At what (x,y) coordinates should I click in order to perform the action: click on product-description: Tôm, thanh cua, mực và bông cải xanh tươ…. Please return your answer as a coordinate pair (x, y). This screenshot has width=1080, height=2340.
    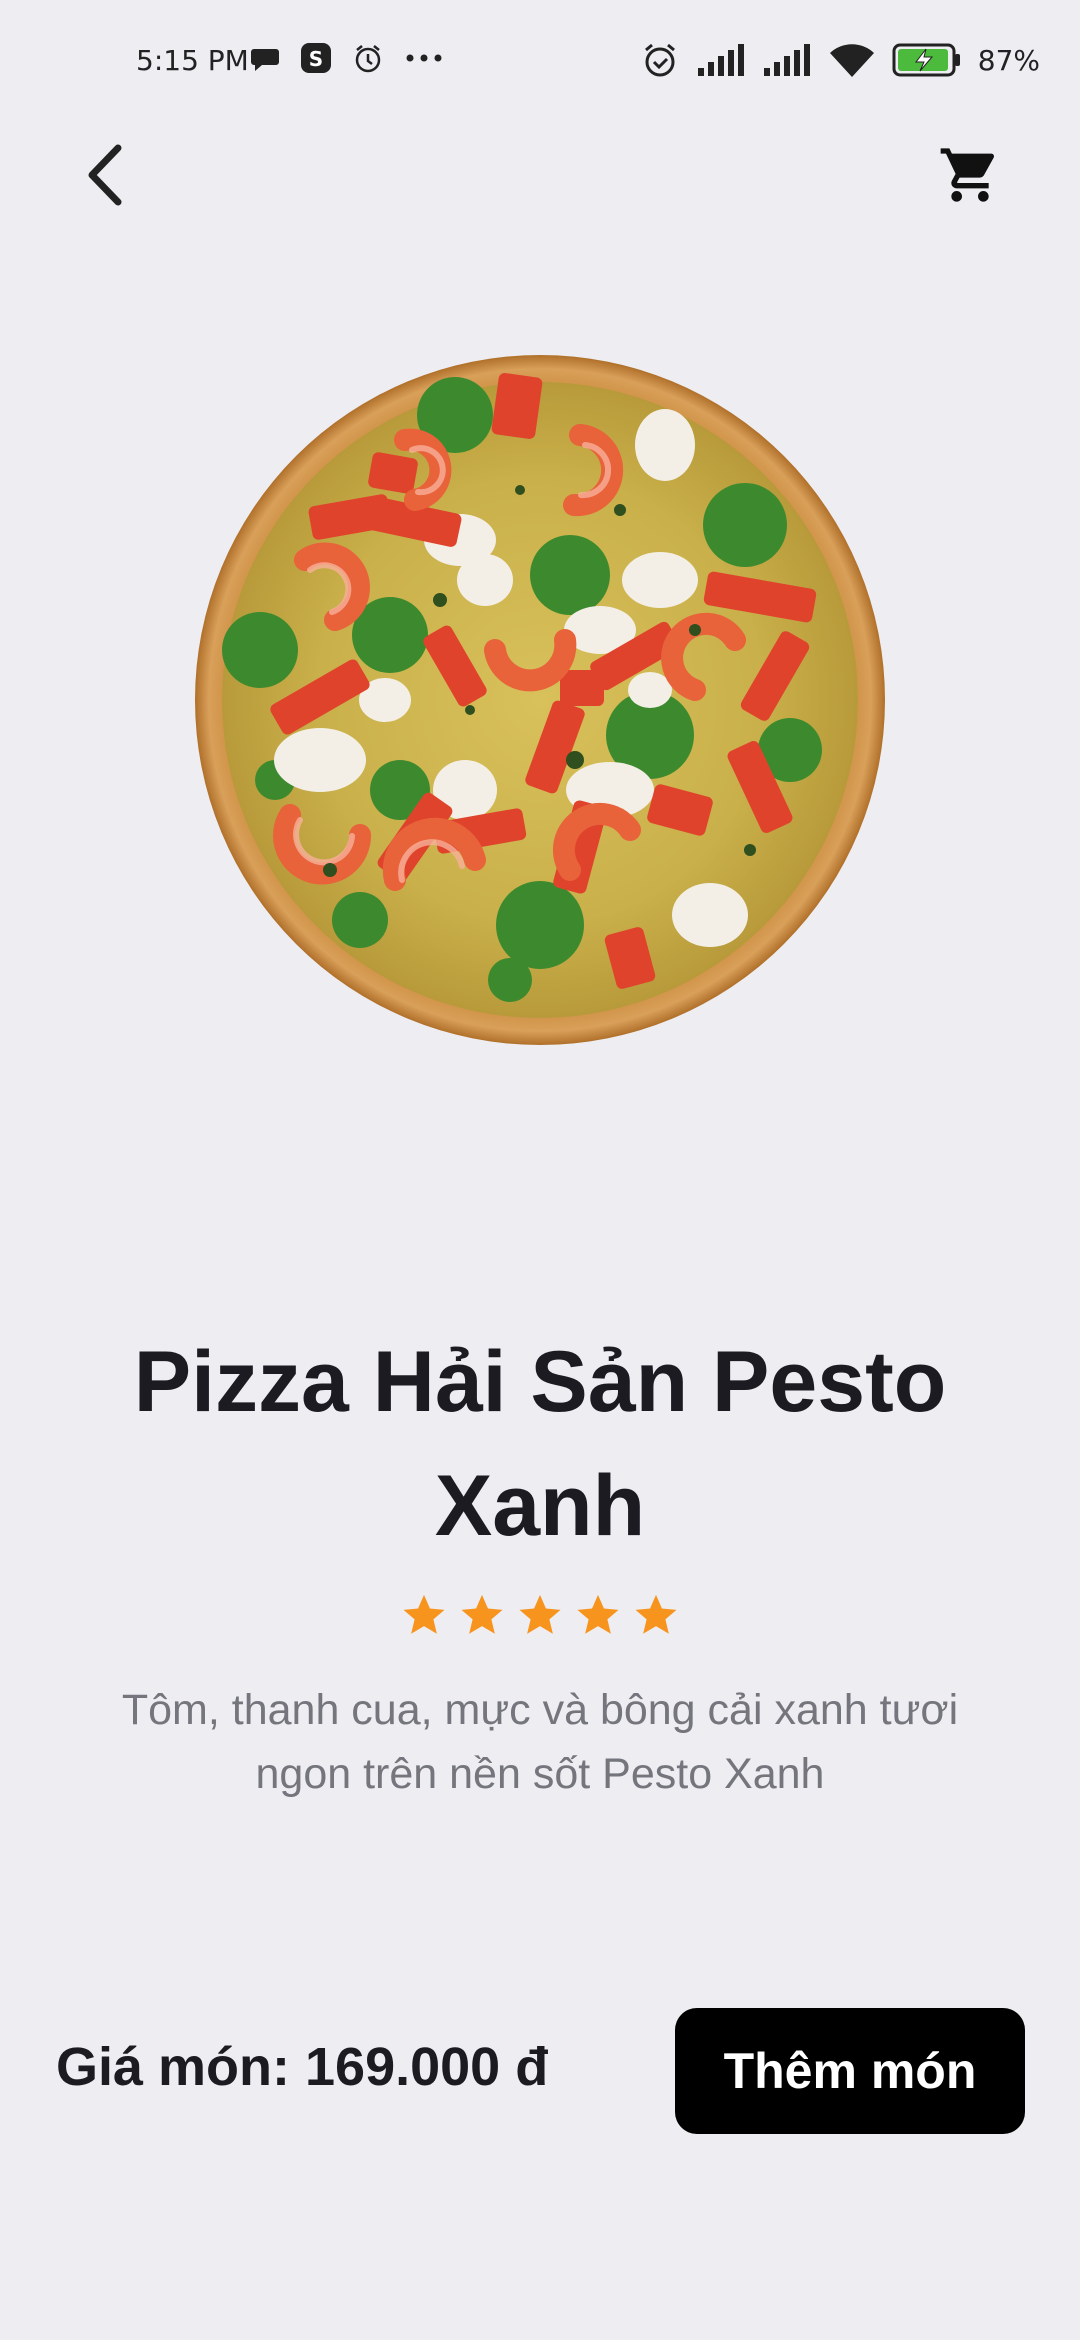
    Looking at the image, I should click on (540, 1742).